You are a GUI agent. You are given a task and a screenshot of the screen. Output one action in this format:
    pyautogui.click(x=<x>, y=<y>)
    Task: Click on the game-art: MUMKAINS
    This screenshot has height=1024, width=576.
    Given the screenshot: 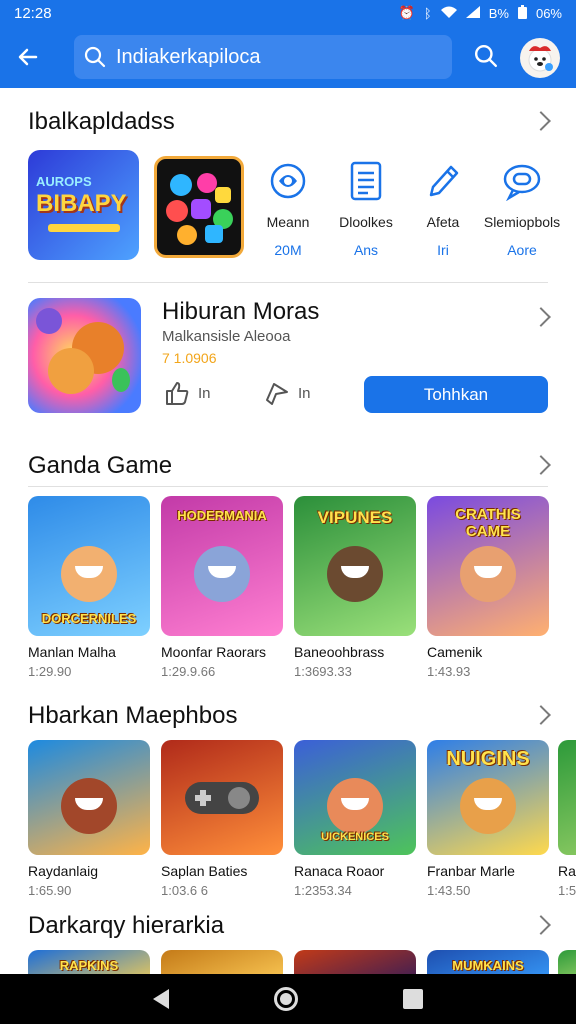 What is the action you would take?
    pyautogui.click(x=488, y=962)
    